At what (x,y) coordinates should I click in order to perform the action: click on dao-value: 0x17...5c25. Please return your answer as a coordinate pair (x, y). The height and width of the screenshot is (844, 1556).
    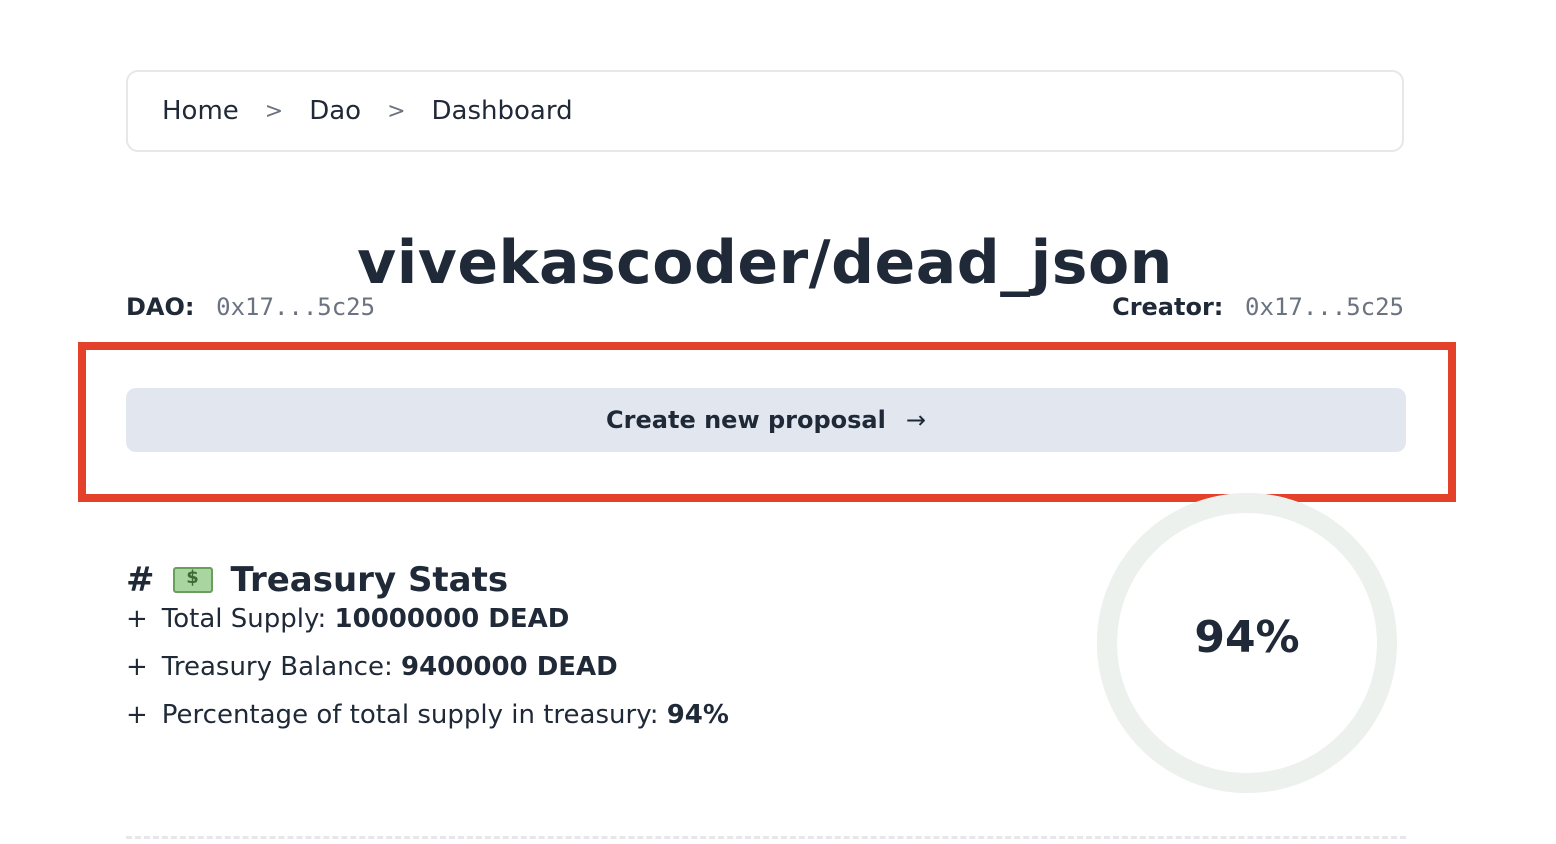
    Looking at the image, I should click on (295, 307).